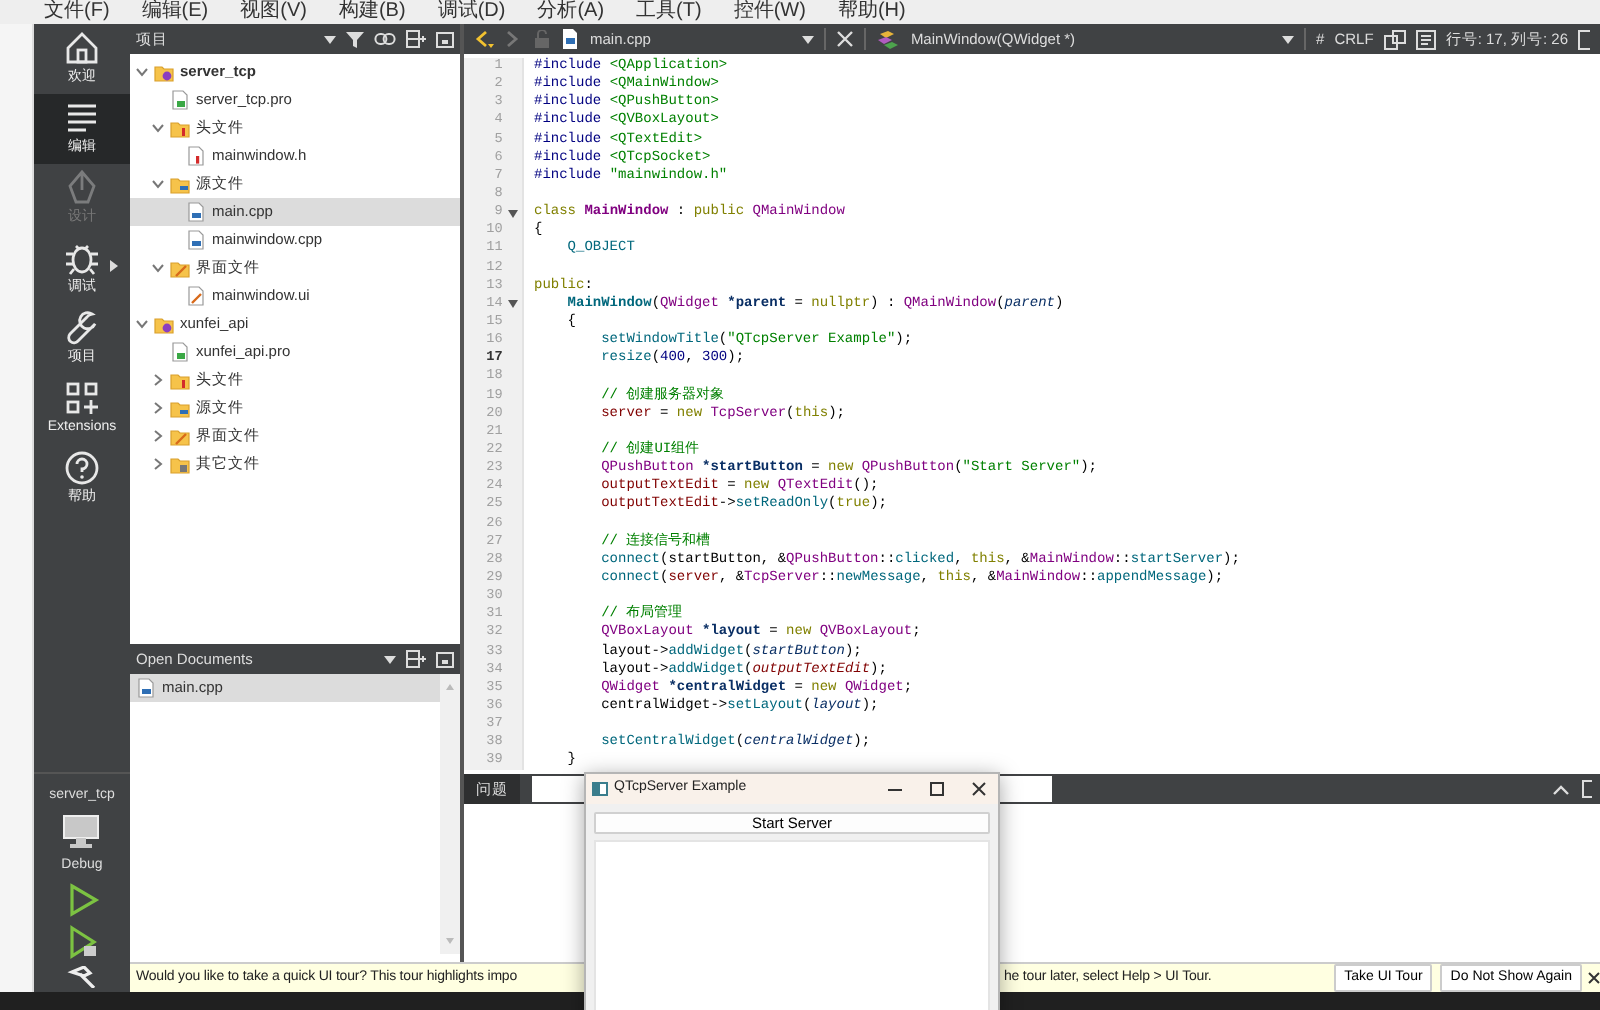 This screenshot has height=1010, width=1600. I want to click on folder-icon, so click(180, 464).